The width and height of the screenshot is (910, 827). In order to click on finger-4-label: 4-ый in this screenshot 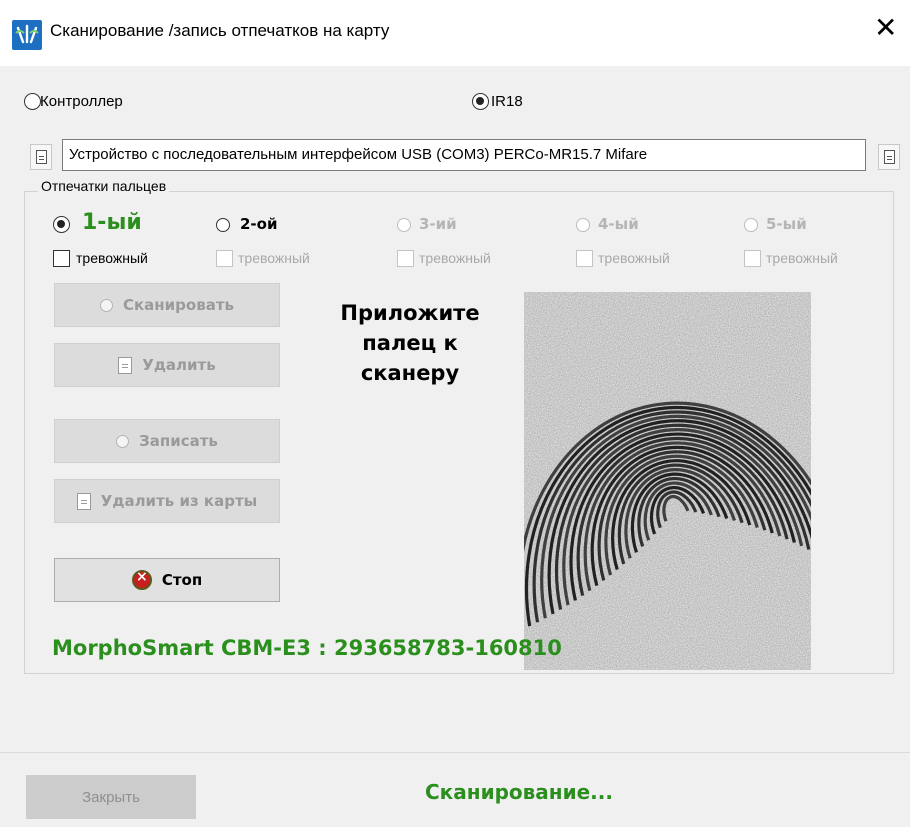, I will do `click(618, 224)`.